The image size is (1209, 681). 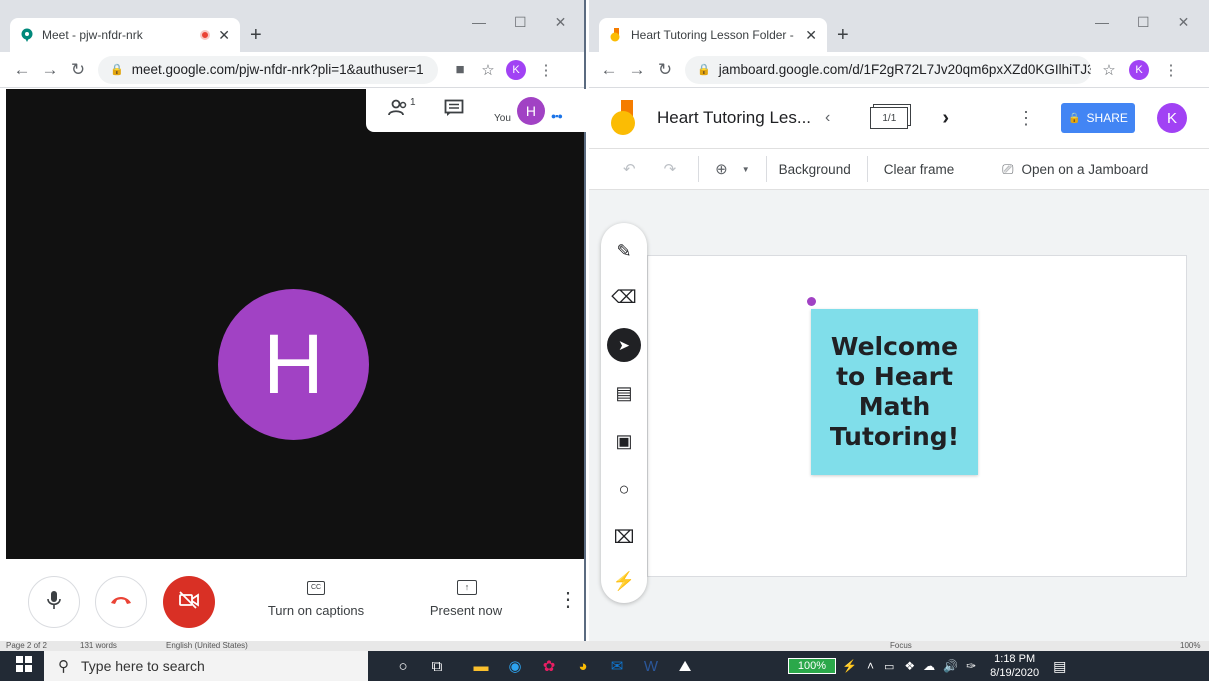 I want to click on undo-icon: ↶, so click(x=629, y=169).